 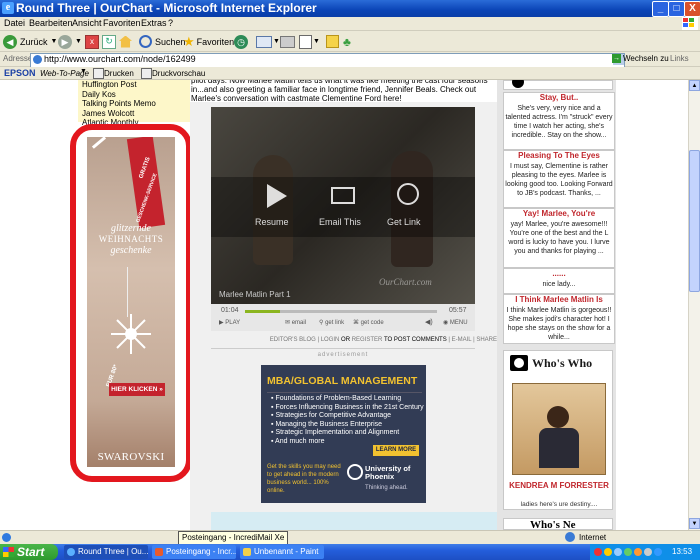 What do you see at coordinates (242, 41) in the screenshot?
I see `history-button: ◷` at bounding box center [242, 41].